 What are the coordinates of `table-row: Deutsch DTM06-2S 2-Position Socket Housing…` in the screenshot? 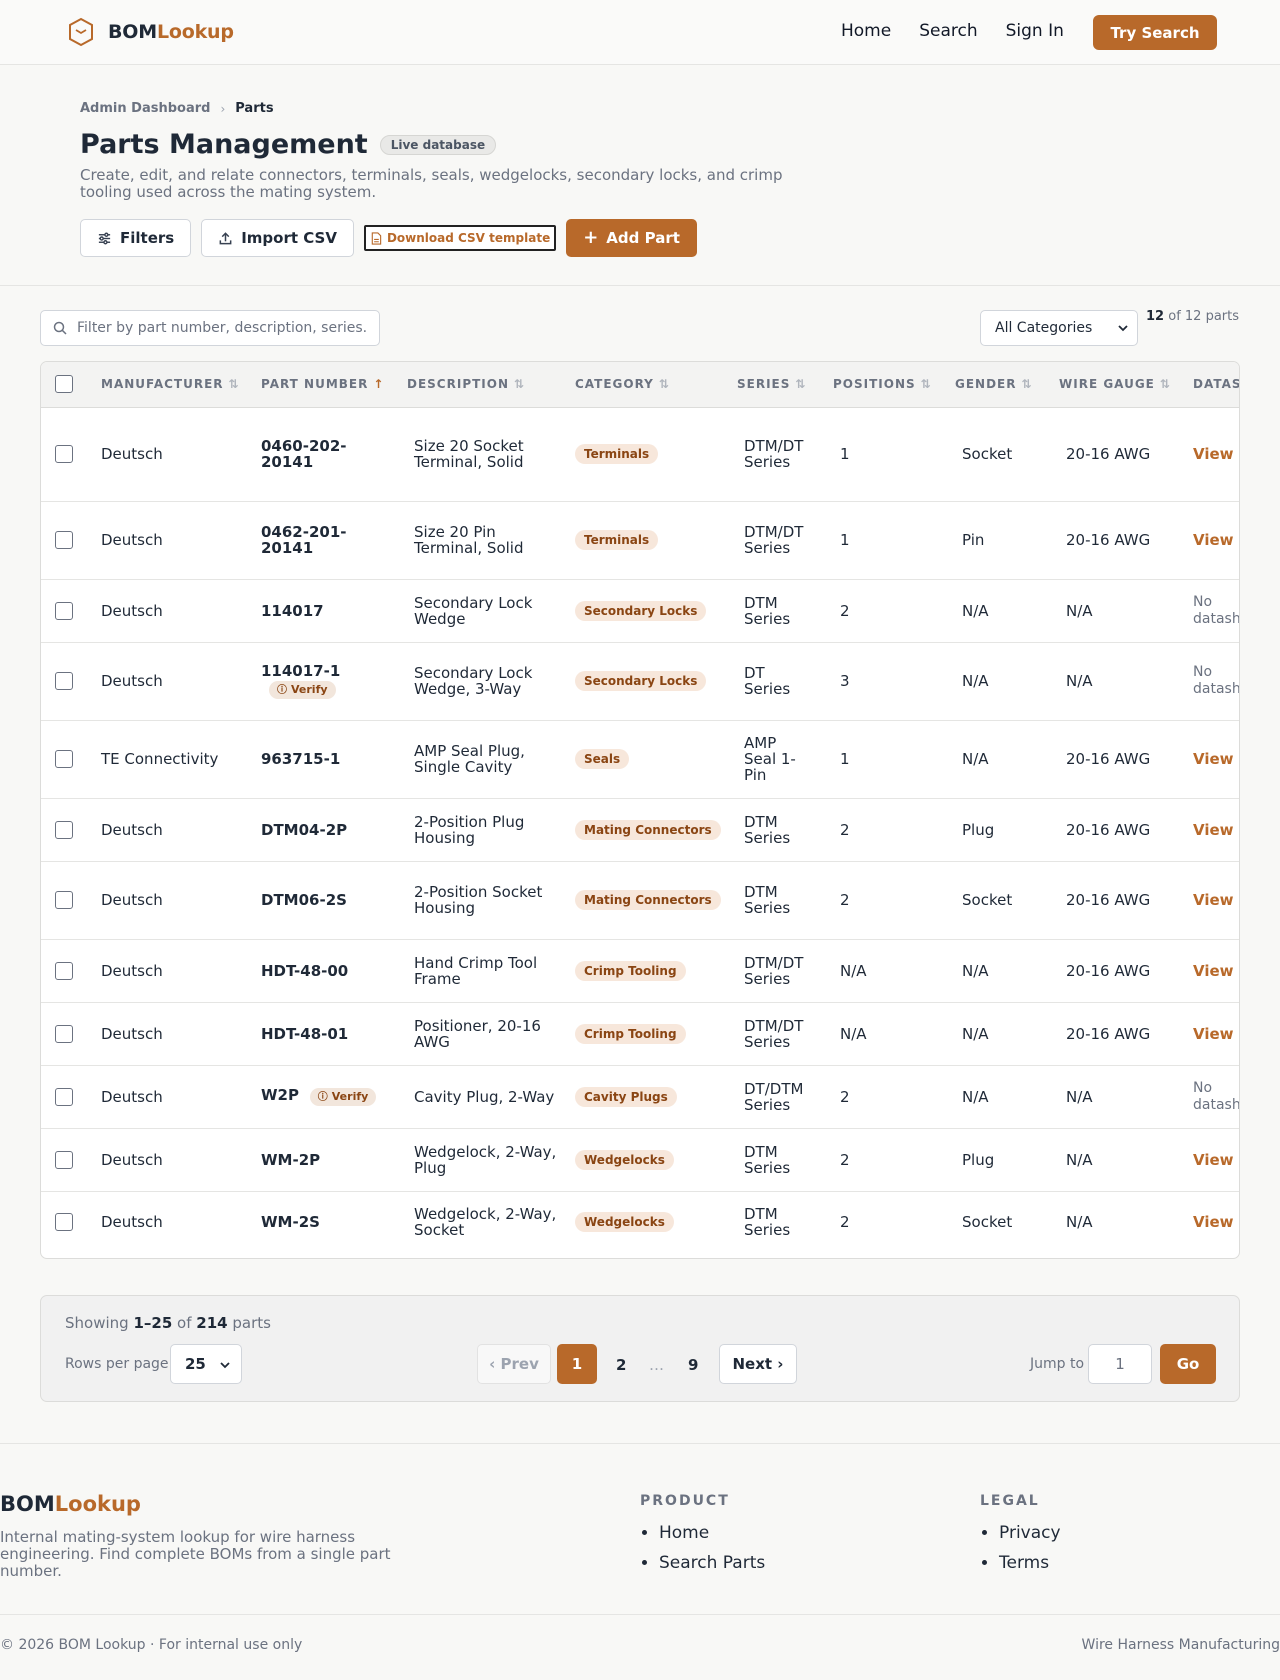 It's located at (640, 900).